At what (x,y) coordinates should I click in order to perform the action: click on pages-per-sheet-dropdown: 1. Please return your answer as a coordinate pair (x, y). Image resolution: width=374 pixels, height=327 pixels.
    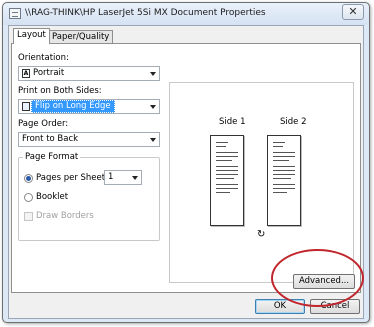
    Looking at the image, I should click on (123, 177).